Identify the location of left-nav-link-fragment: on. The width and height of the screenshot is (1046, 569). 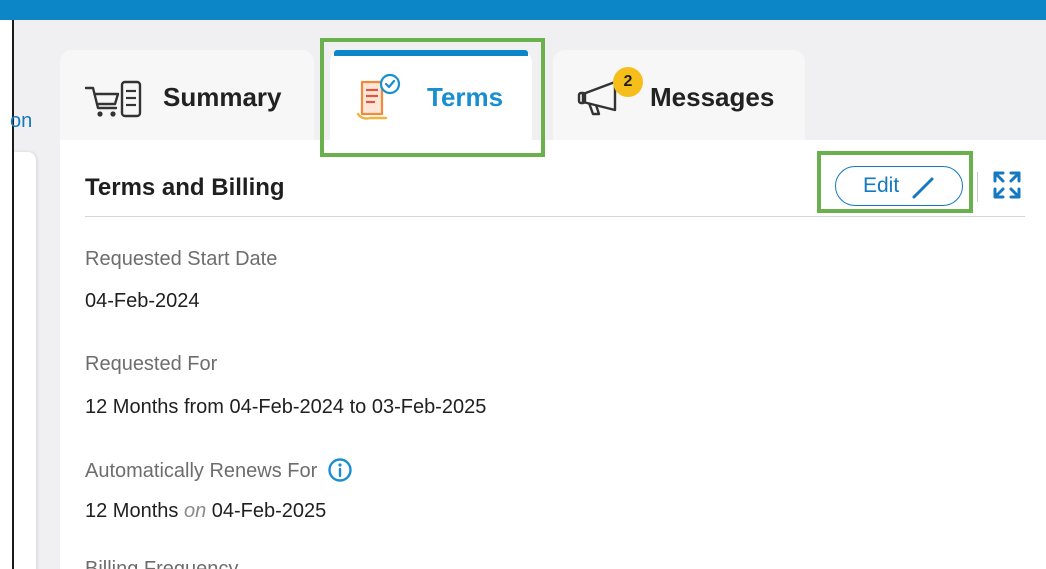
(21, 121).